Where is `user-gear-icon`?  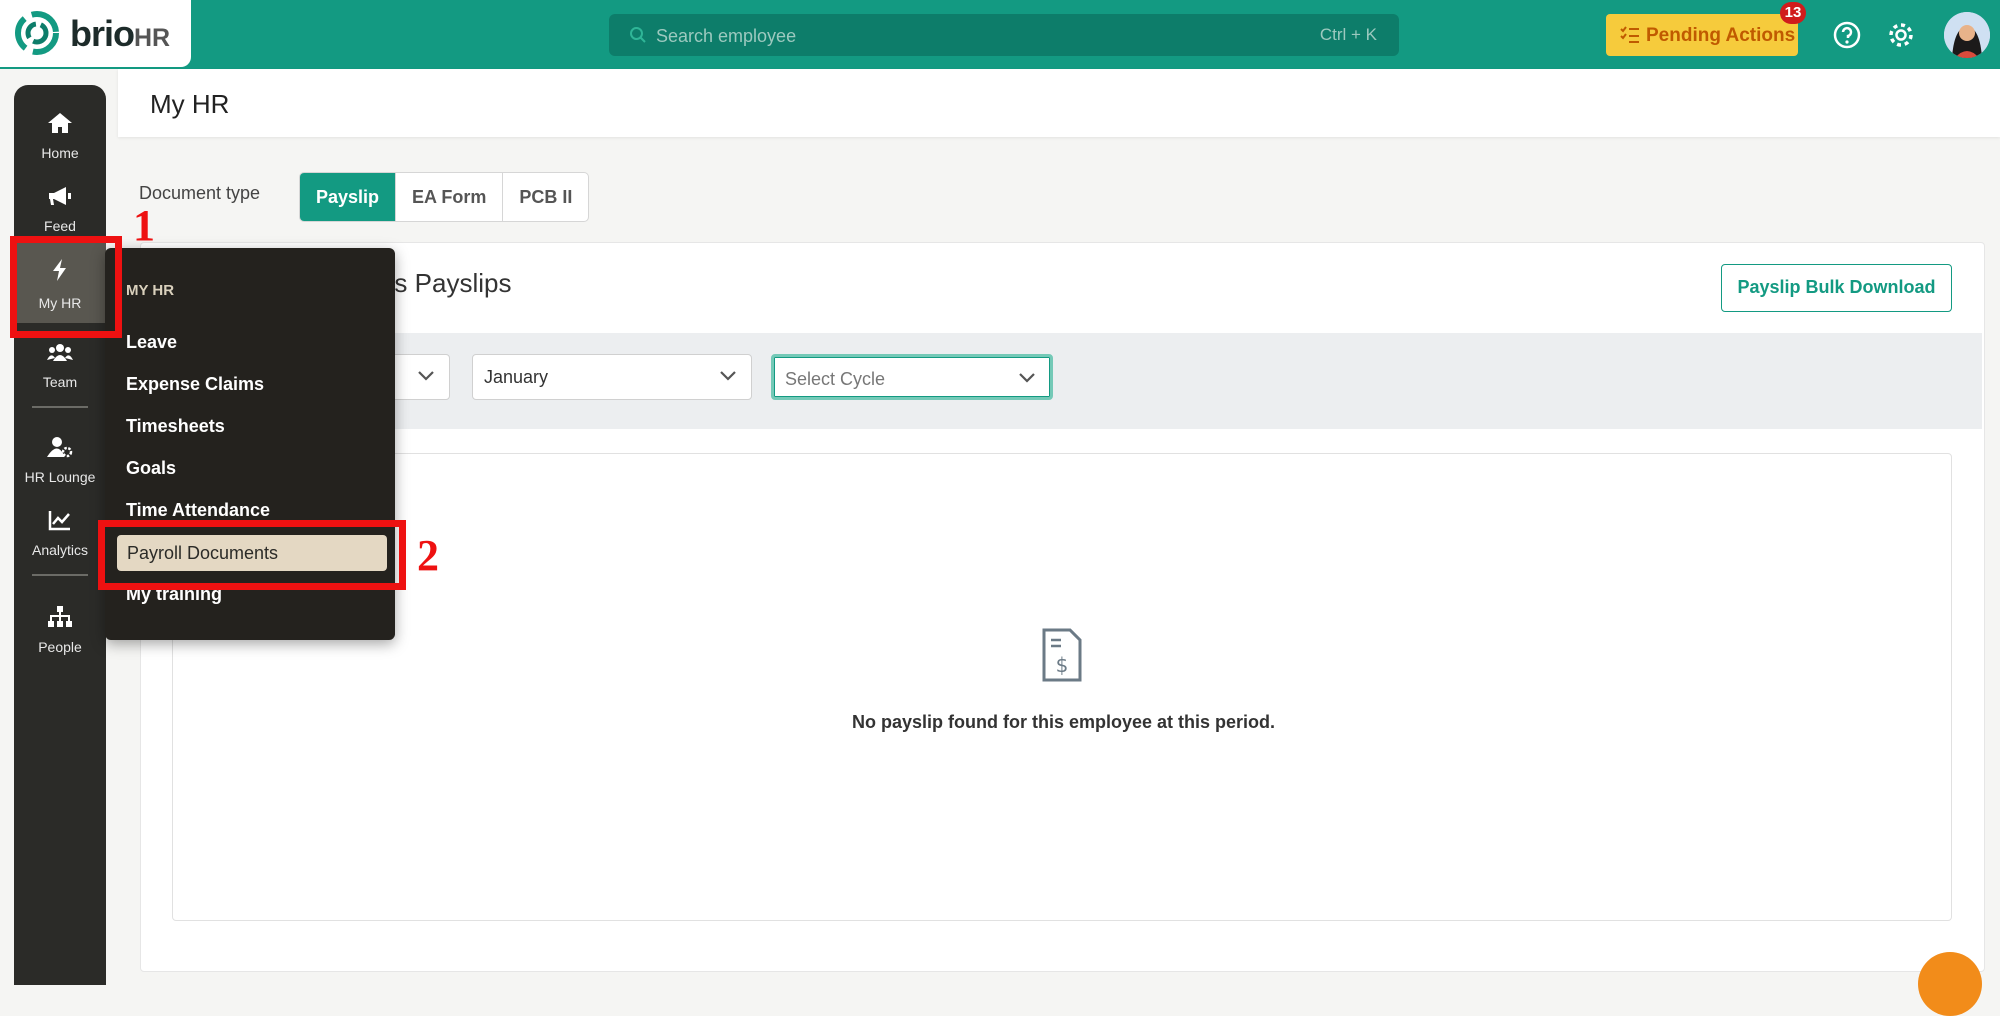 user-gear-icon is located at coordinates (60, 447).